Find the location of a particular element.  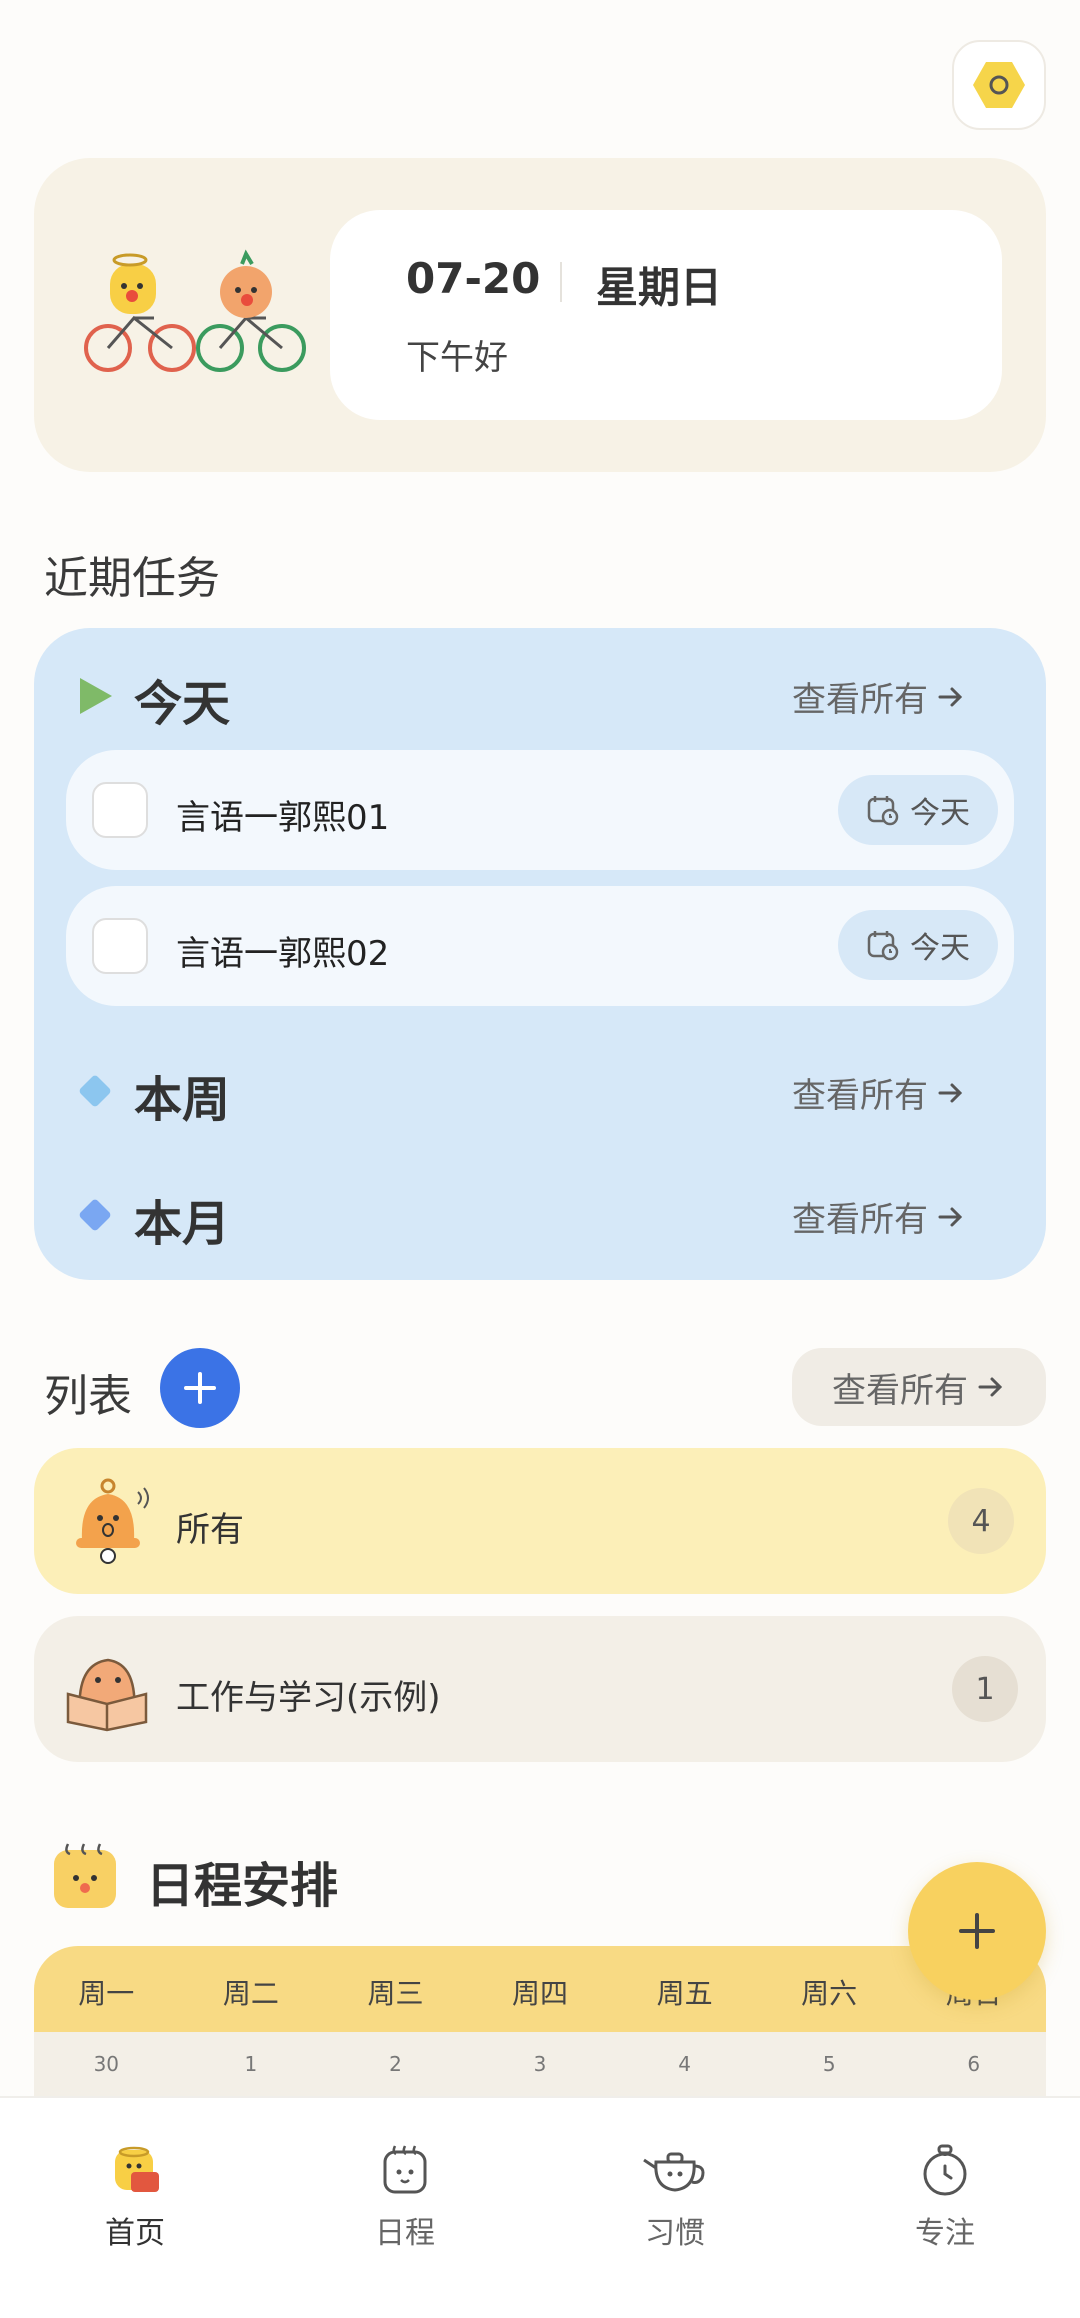

list-count-badge: 4 is located at coordinates (981, 1521).